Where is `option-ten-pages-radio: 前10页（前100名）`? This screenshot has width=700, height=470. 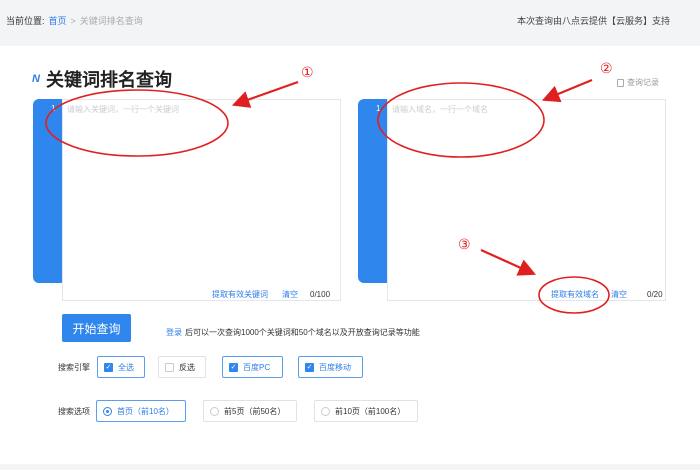 option-ten-pages-radio: 前10页（前100名） is located at coordinates (366, 411).